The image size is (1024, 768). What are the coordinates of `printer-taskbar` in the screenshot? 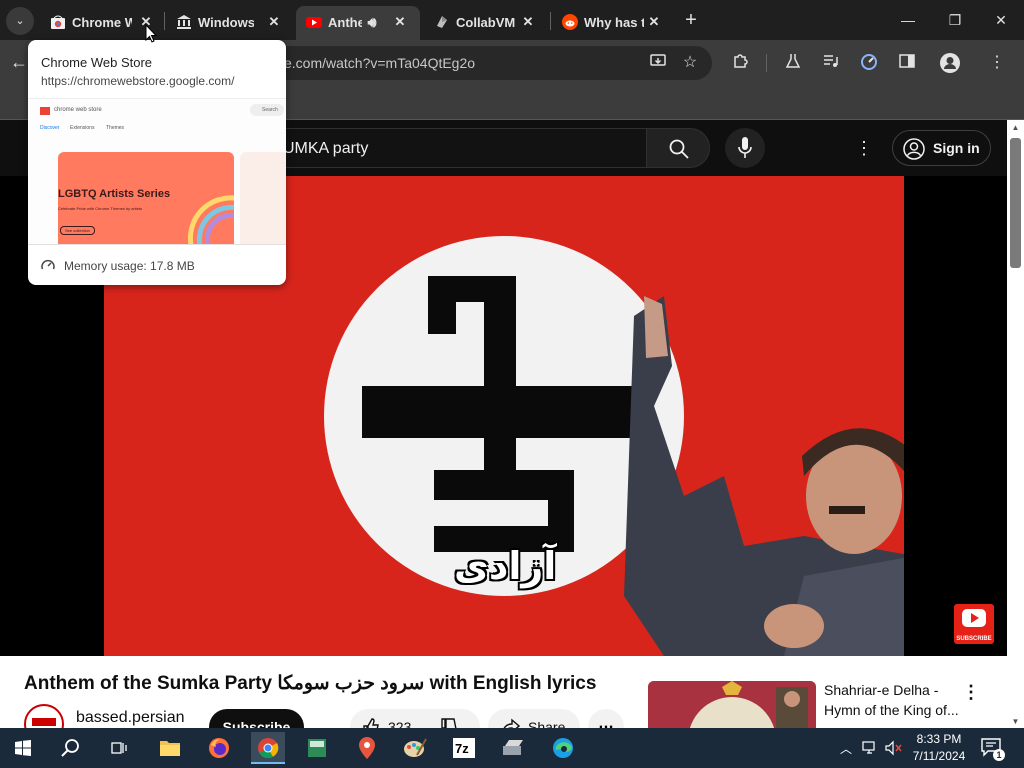 It's located at (513, 748).